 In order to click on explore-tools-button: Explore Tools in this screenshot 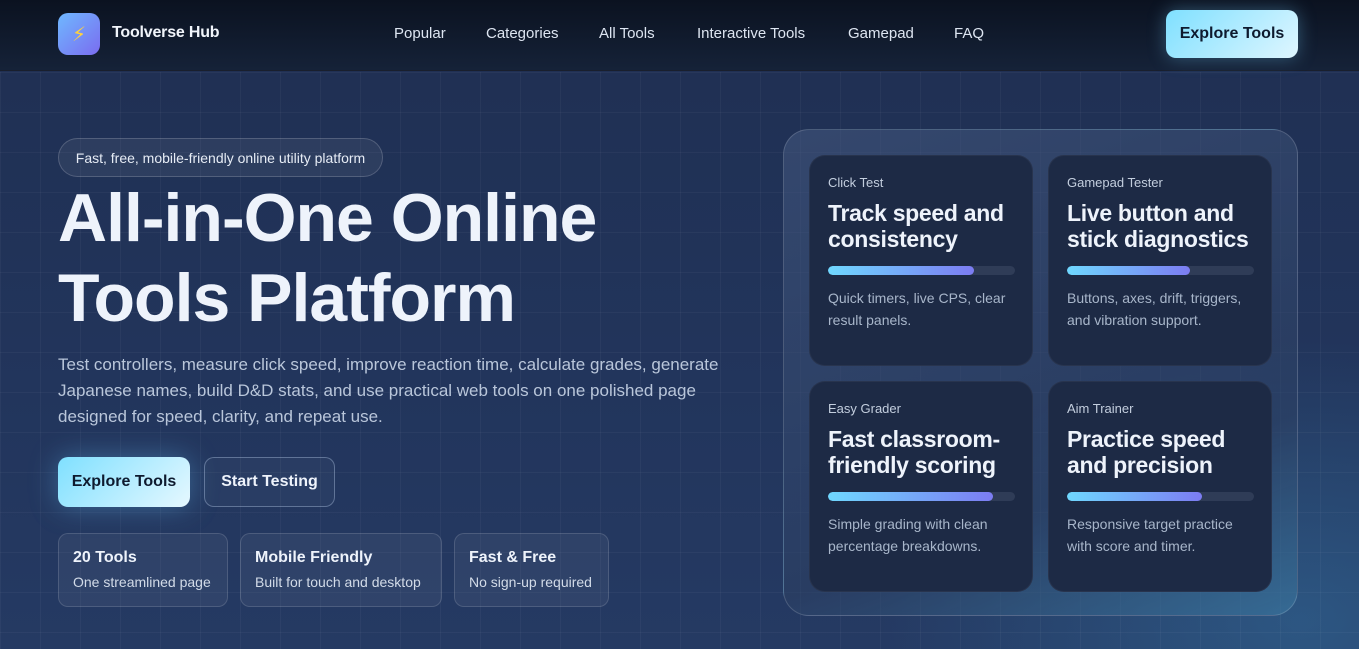, I will do `click(124, 482)`.